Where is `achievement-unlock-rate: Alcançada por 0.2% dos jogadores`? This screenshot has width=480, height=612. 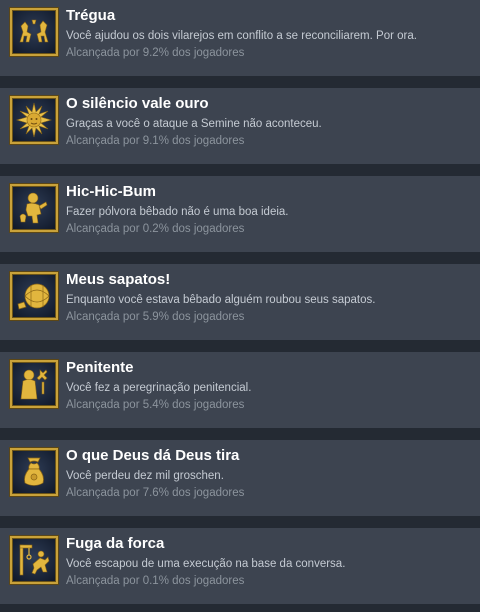
achievement-unlock-rate: Alcançada por 0.2% dos jogadores is located at coordinates (155, 229).